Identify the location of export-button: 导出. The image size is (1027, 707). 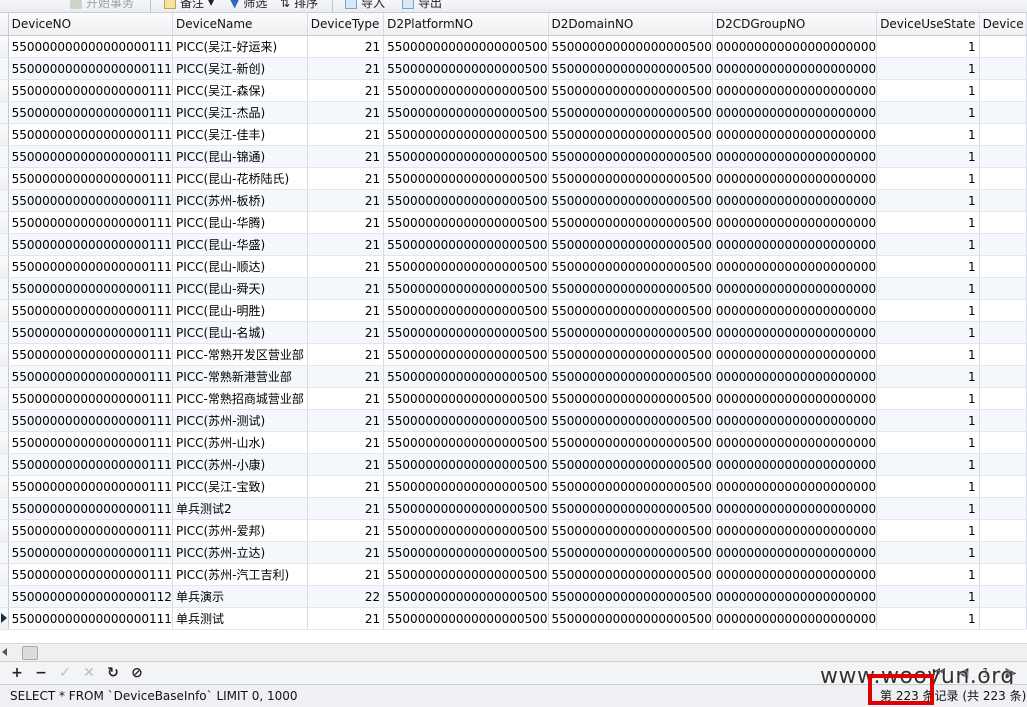
(422, 6).